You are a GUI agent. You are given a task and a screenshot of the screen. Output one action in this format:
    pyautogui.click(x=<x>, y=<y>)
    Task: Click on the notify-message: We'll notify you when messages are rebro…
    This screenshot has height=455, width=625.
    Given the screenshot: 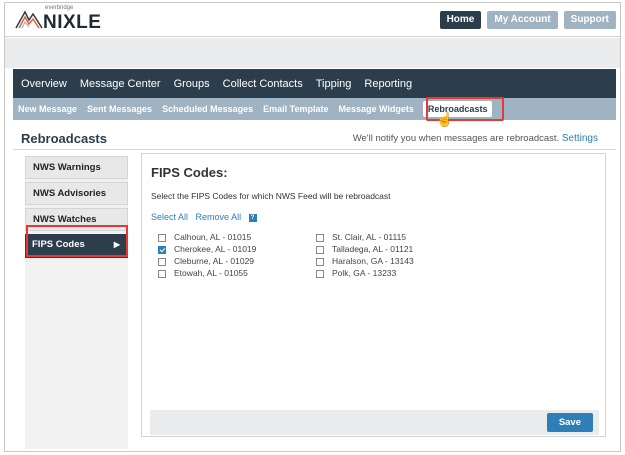 What is the action you would take?
    pyautogui.click(x=475, y=138)
    